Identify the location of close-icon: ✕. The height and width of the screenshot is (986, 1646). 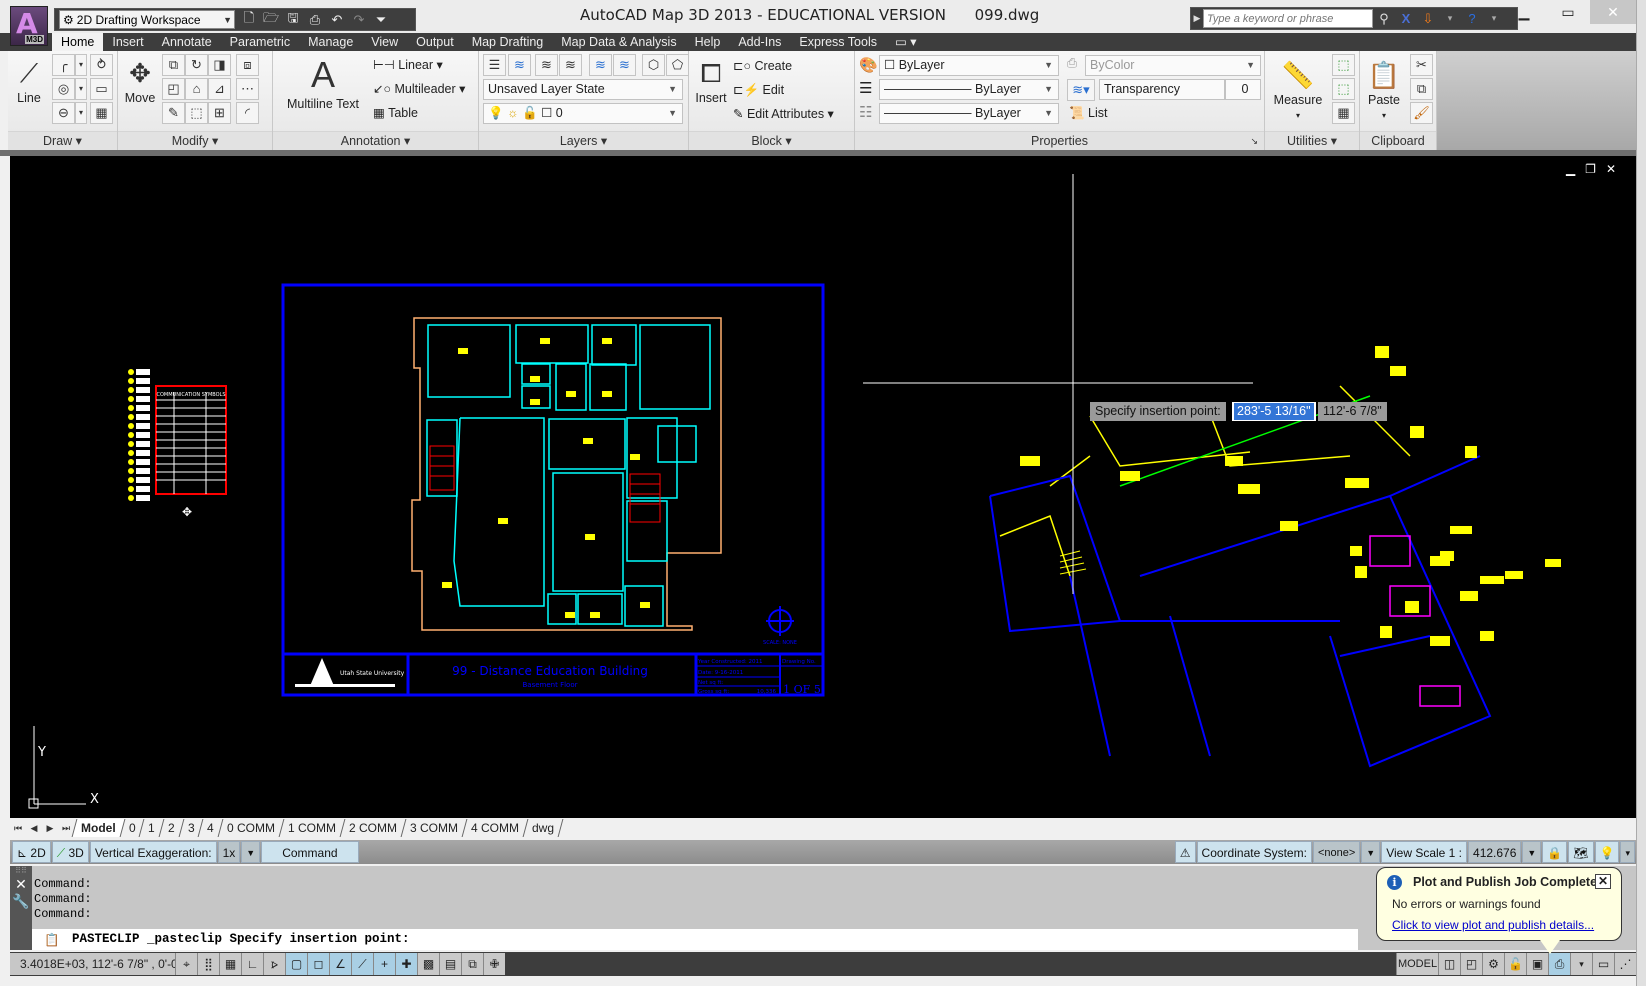
(21, 884).